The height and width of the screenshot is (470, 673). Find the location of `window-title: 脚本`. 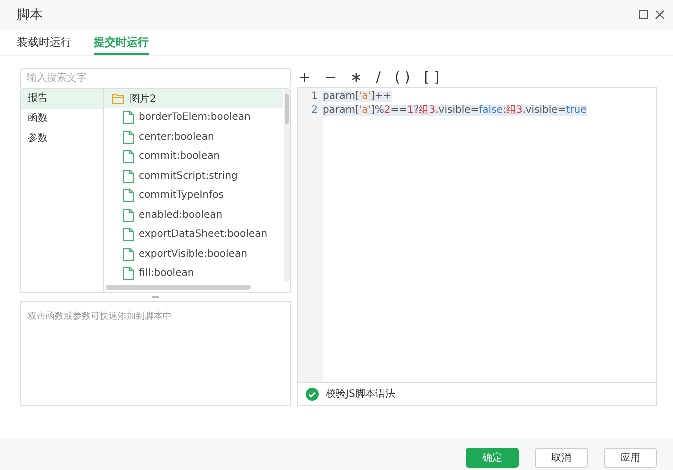

window-title: 脚本 is located at coordinates (30, 15).